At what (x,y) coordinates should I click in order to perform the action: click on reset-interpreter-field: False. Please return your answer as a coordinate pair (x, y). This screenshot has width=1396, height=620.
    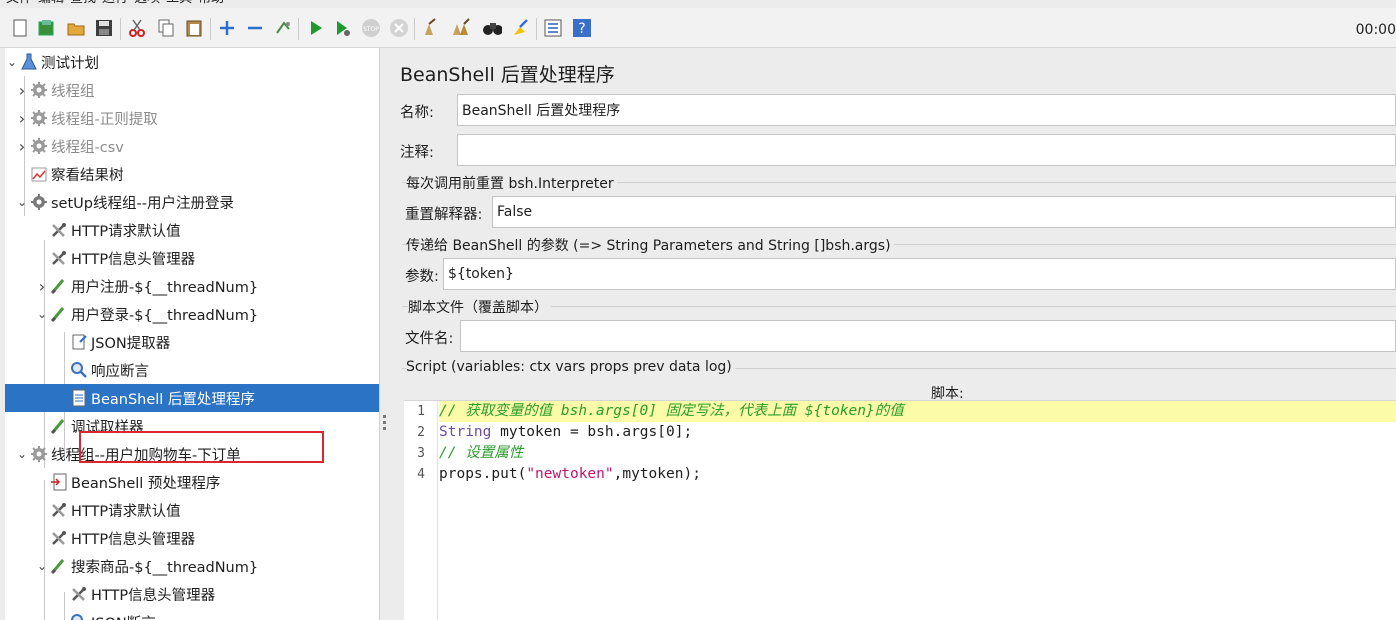
    Looking at the image, I should click on (944, 212).